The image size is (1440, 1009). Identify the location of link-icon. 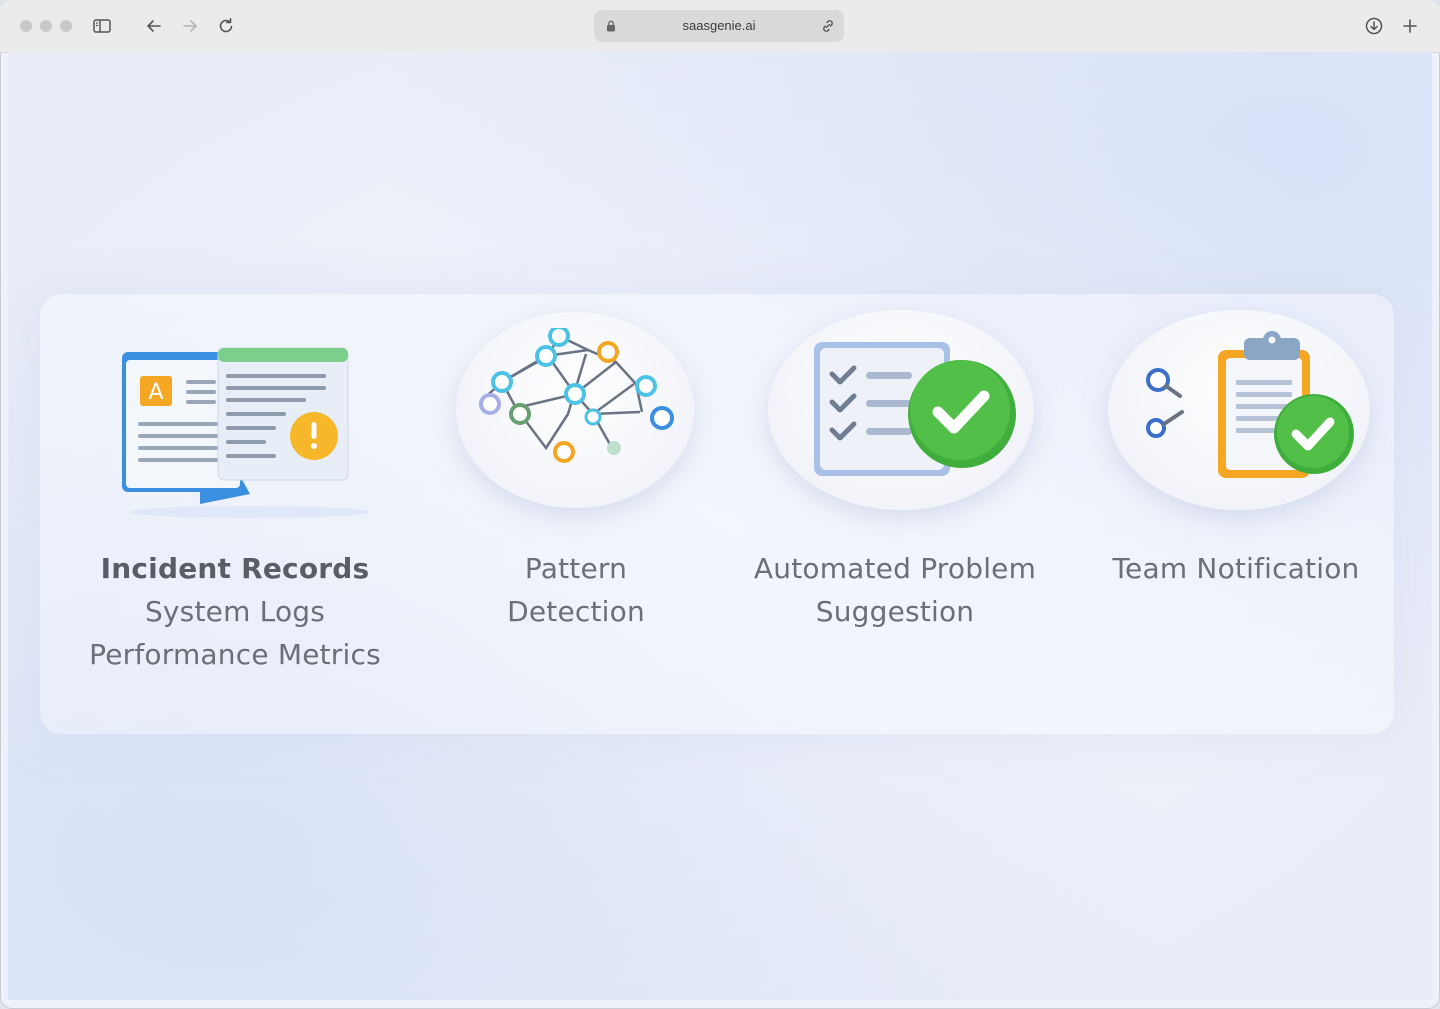
(828, 26).